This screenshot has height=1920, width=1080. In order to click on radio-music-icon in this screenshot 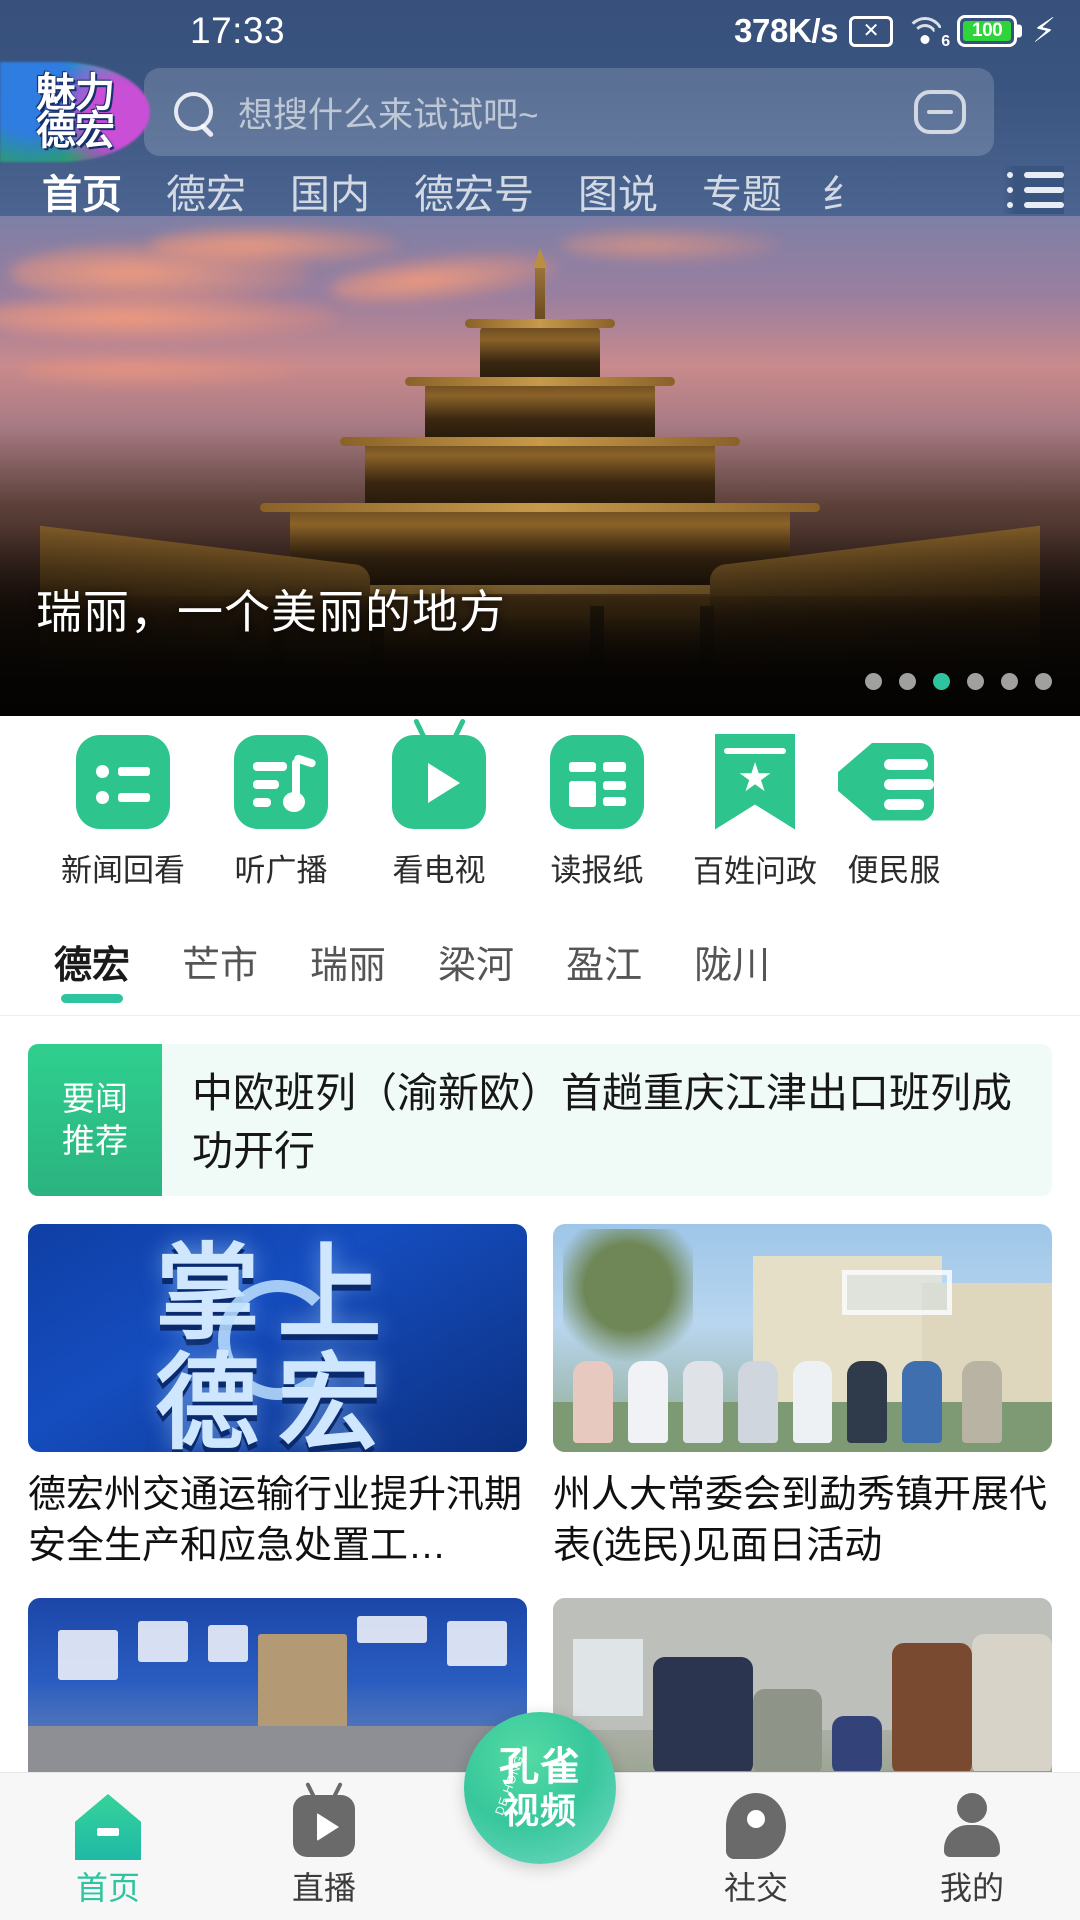, I will do `click(281, 781)`.